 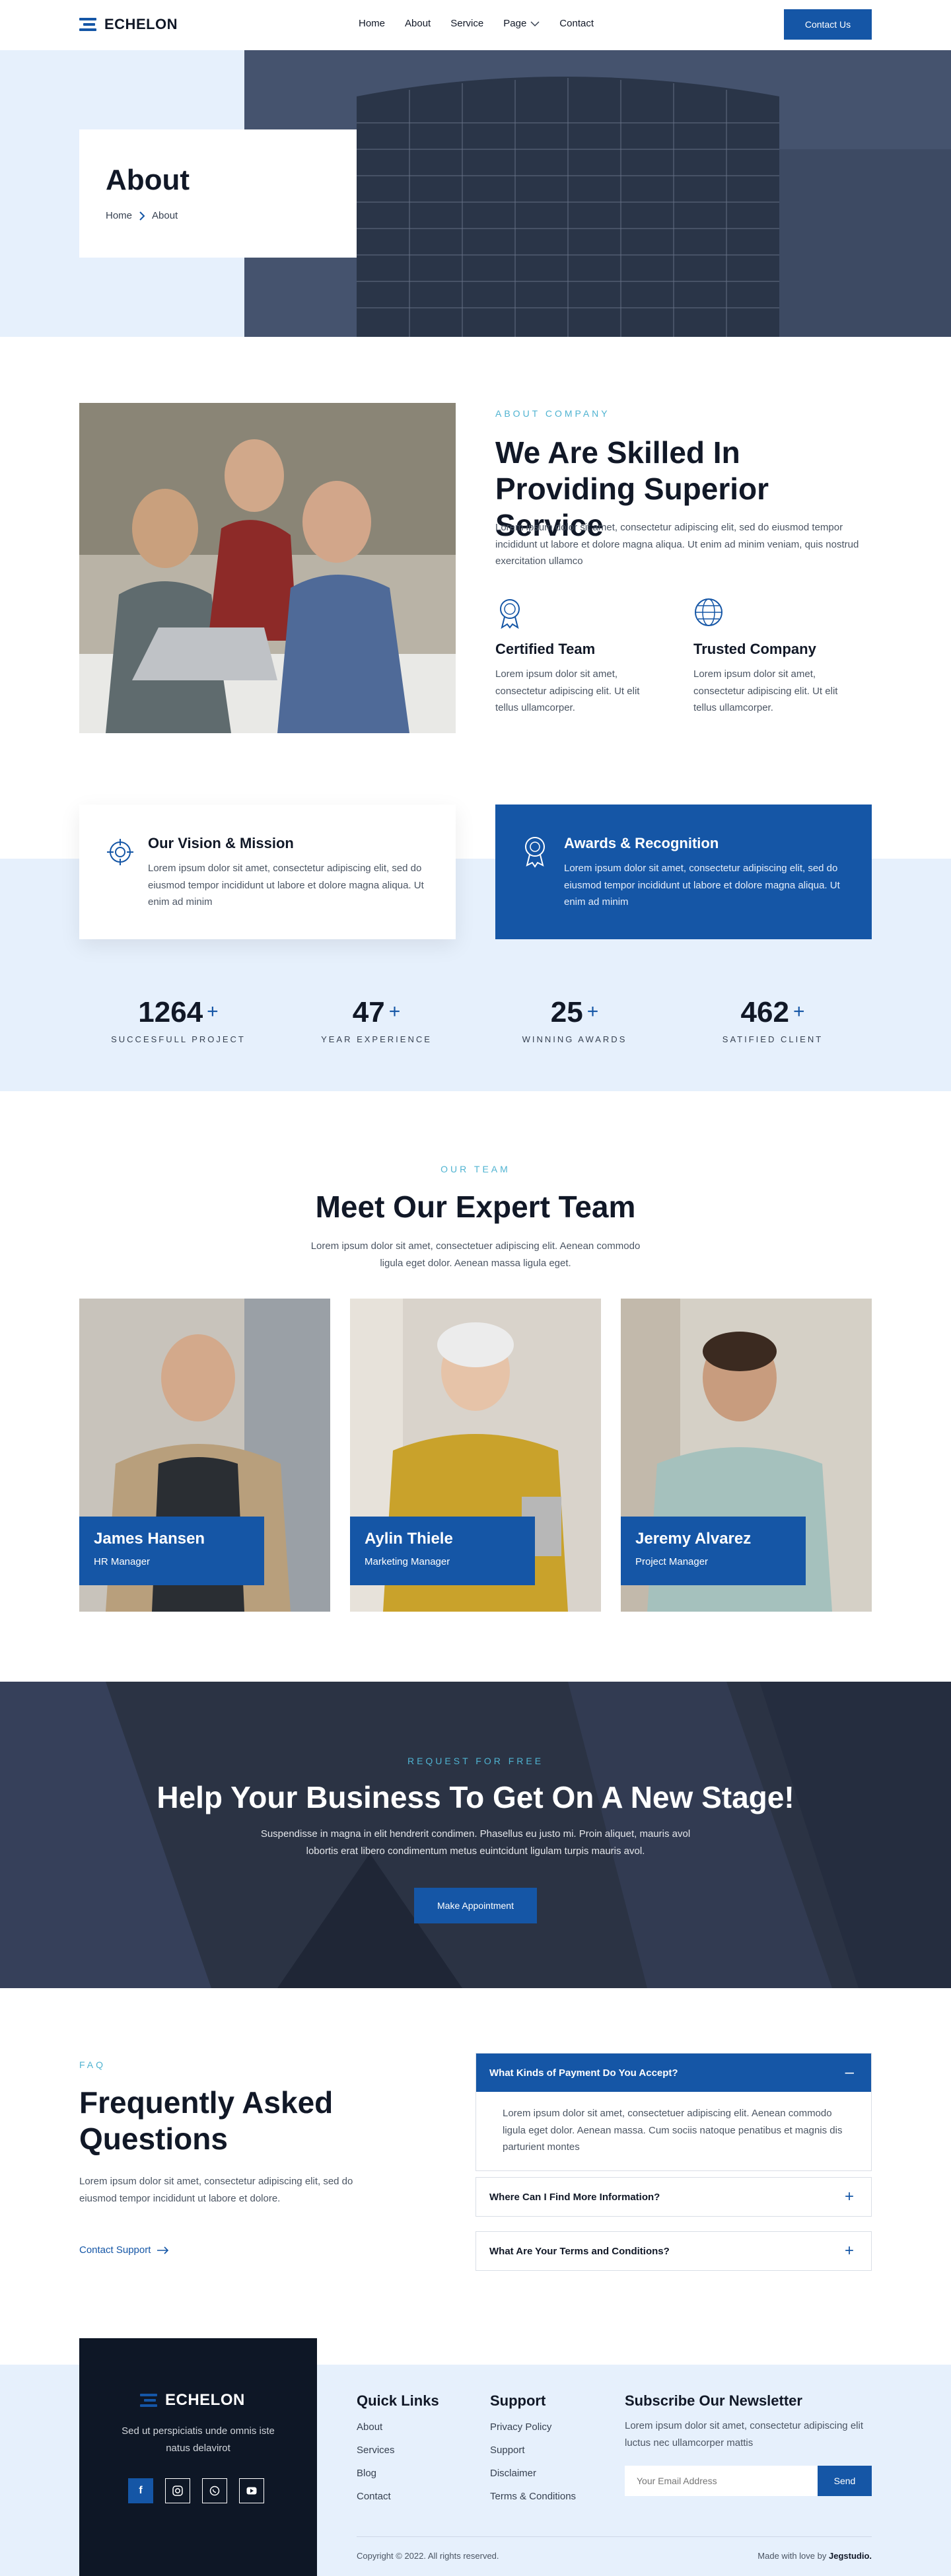 I want to click on faq-eyebrow: FAQ, so click(x=92, y=2064).